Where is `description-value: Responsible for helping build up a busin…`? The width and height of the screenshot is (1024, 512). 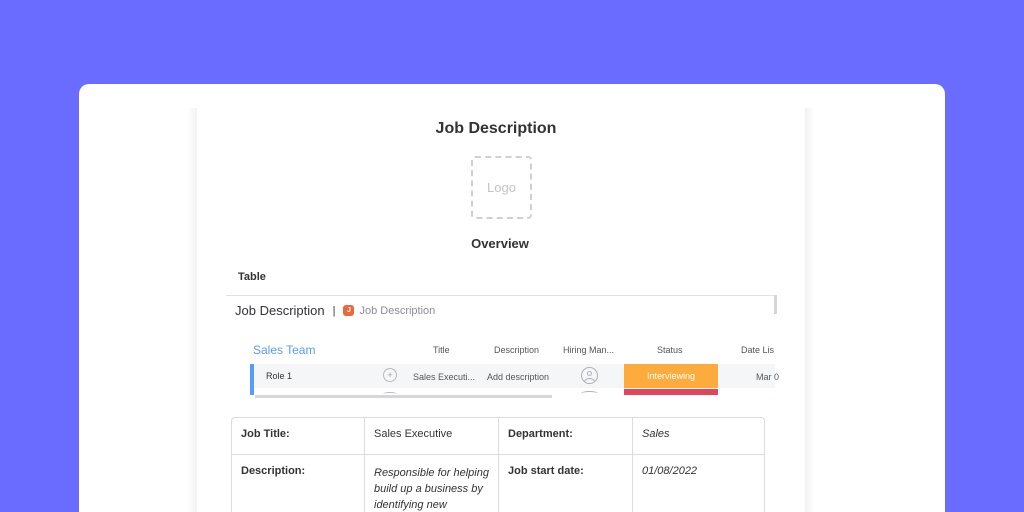 description-value: Responsible for helping build up a busin… is located at coordinates (432, 483).